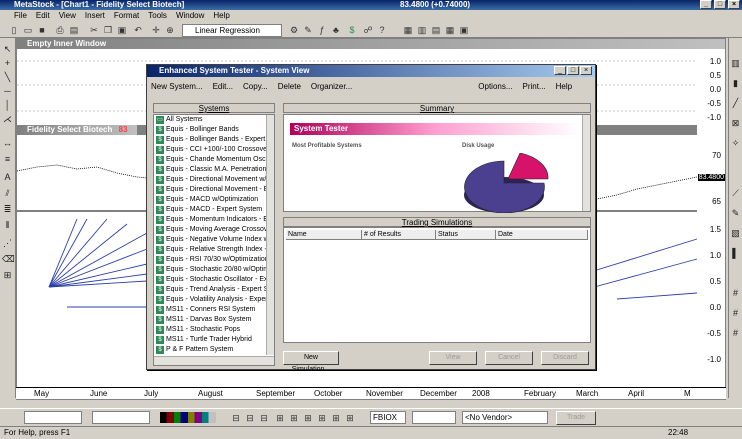  I want to click on expert-icon: ✎, so click(308, 30).